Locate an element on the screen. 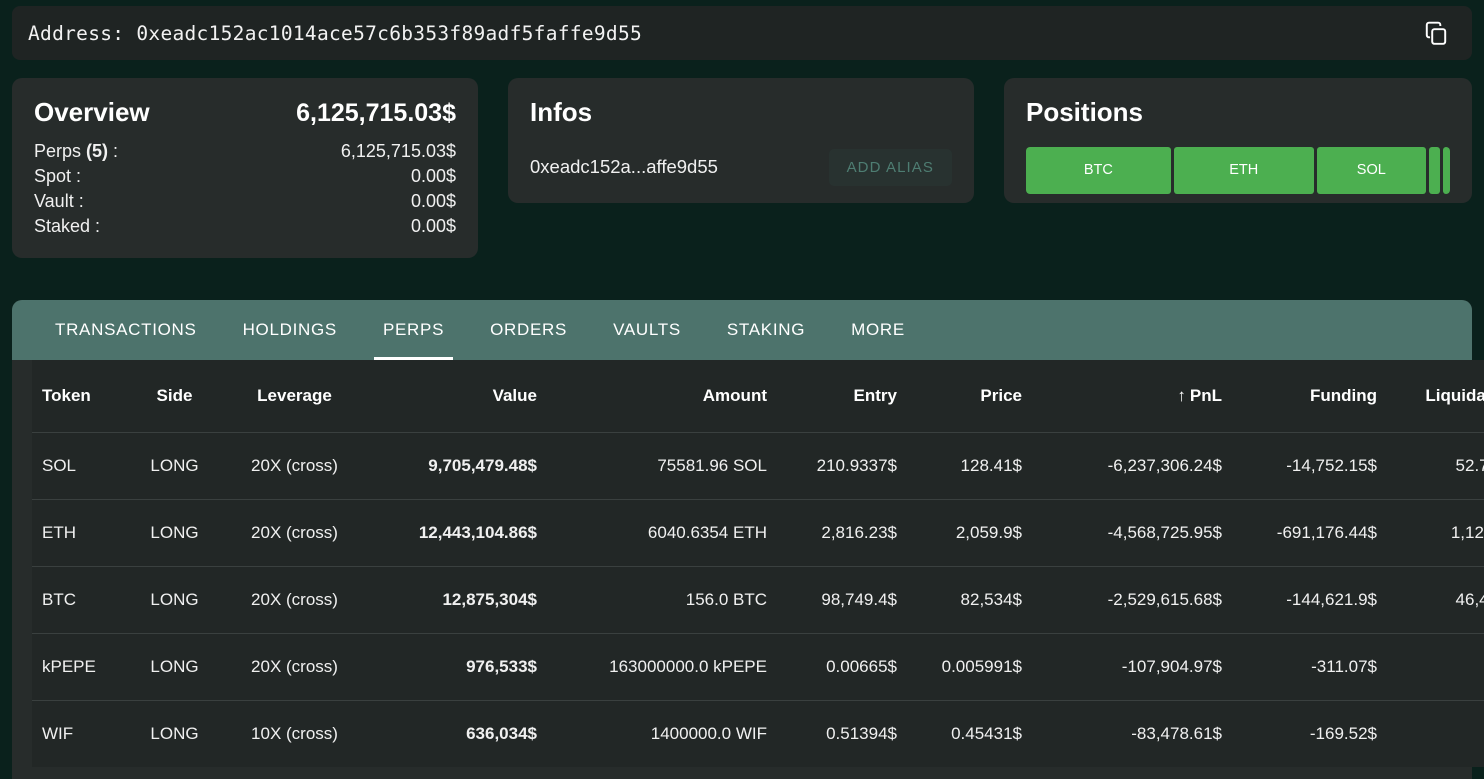  cell-liquidation: 52.776$ is located at coordinates (1435, 466).